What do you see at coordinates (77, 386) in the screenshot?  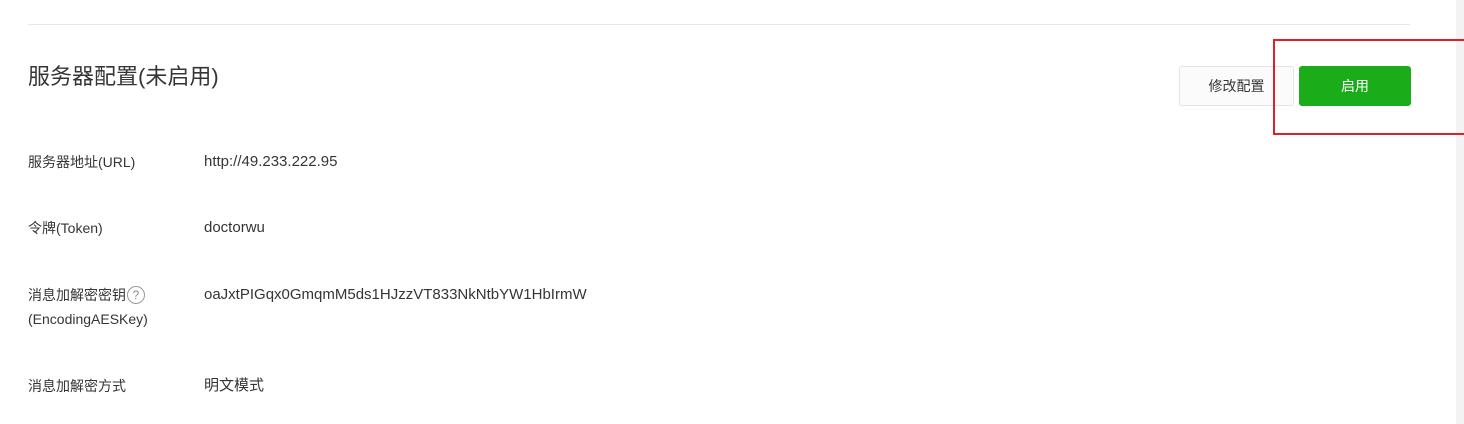 I see `encrypt-mode-label: 消息加解密方式` at bounding box center [77, 386].